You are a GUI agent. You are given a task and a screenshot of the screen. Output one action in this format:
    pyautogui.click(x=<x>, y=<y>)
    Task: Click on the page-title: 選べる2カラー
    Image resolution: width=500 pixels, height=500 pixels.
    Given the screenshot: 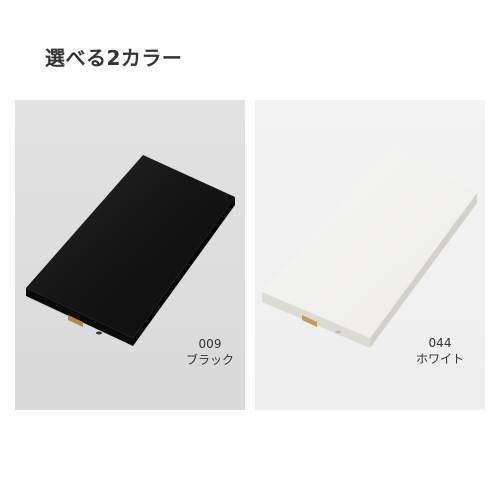 What is the action you would take?
    pyautogui.click(x=114, y=58)
    